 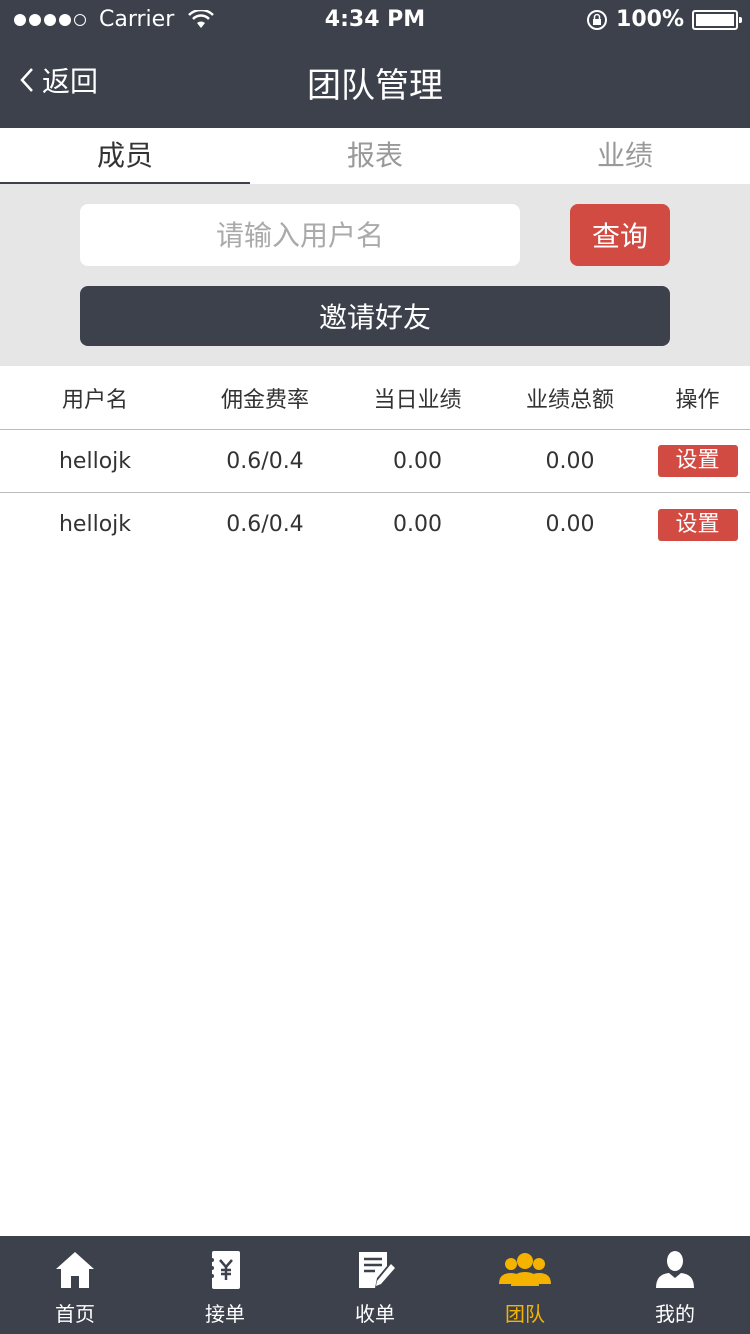 I want to click on bottom-tab-label: 我的, so click(x=675, y=1314).